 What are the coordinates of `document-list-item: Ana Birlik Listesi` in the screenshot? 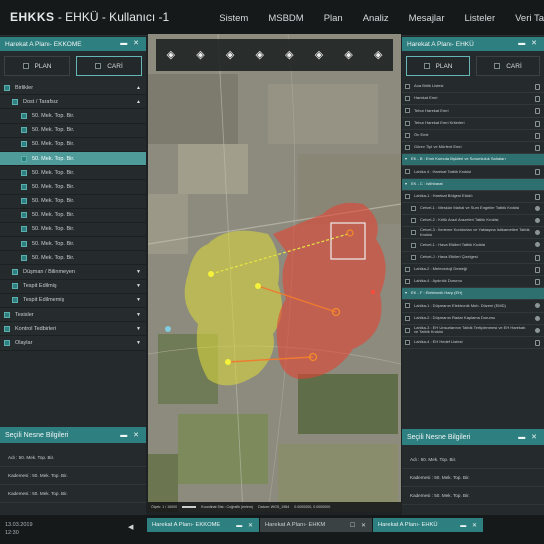 It's located at (473, 87).